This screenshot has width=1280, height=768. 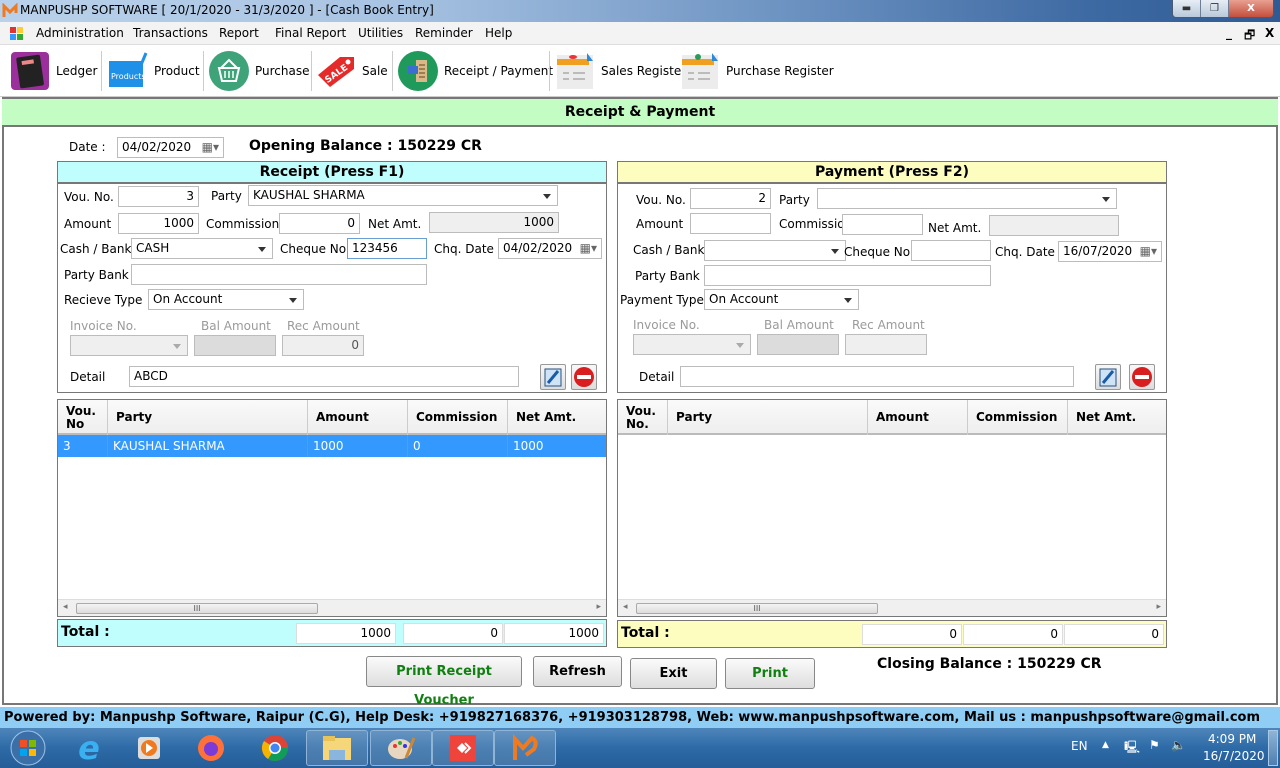 What do you see at coordinates (380, 33) in the screenshot?
I see `menu-utilities: Utilities` at bounding box center [380, 33].